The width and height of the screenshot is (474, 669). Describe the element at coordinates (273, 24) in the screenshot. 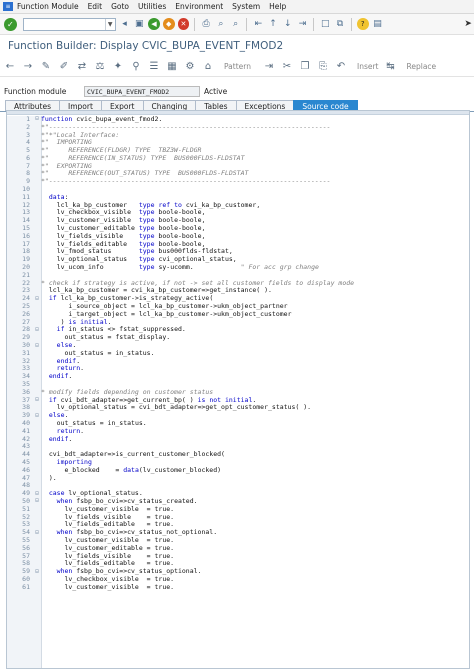

I see `previous-page-icon: ↑` at that location.